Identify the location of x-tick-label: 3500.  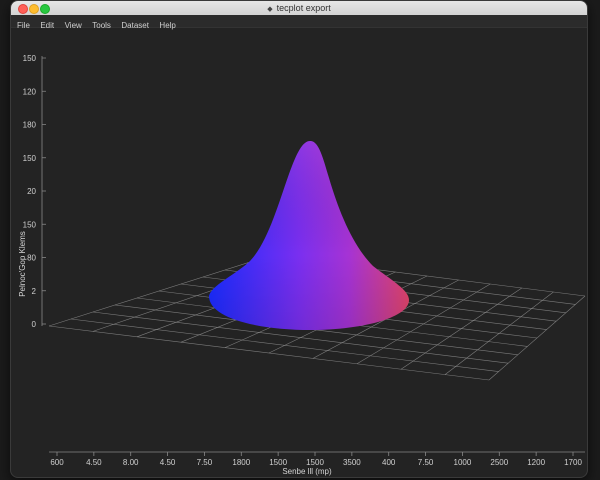
(352, 462).